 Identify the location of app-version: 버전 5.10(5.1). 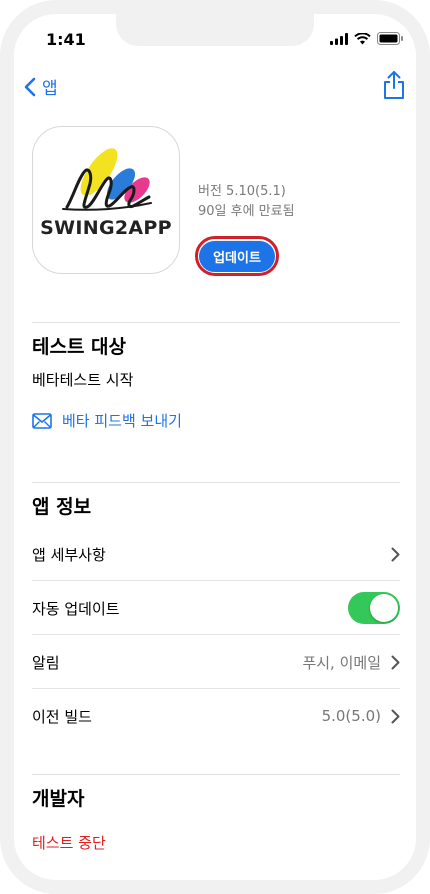
(242, 191).